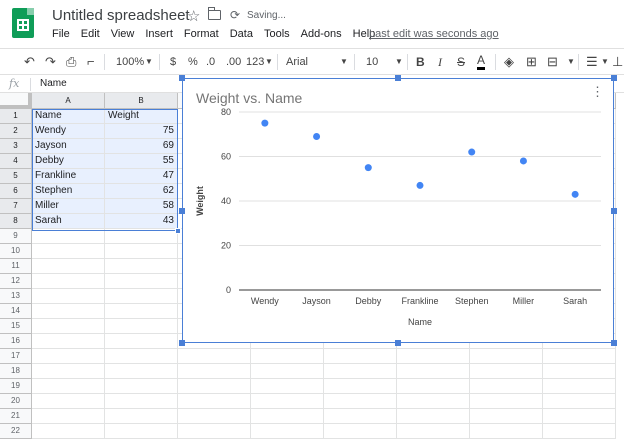 The image size is (624, 448). What do you see at coordinates (579, 356) in the screenshot?
I see `cell-h17` at bounding box center [579, 356].